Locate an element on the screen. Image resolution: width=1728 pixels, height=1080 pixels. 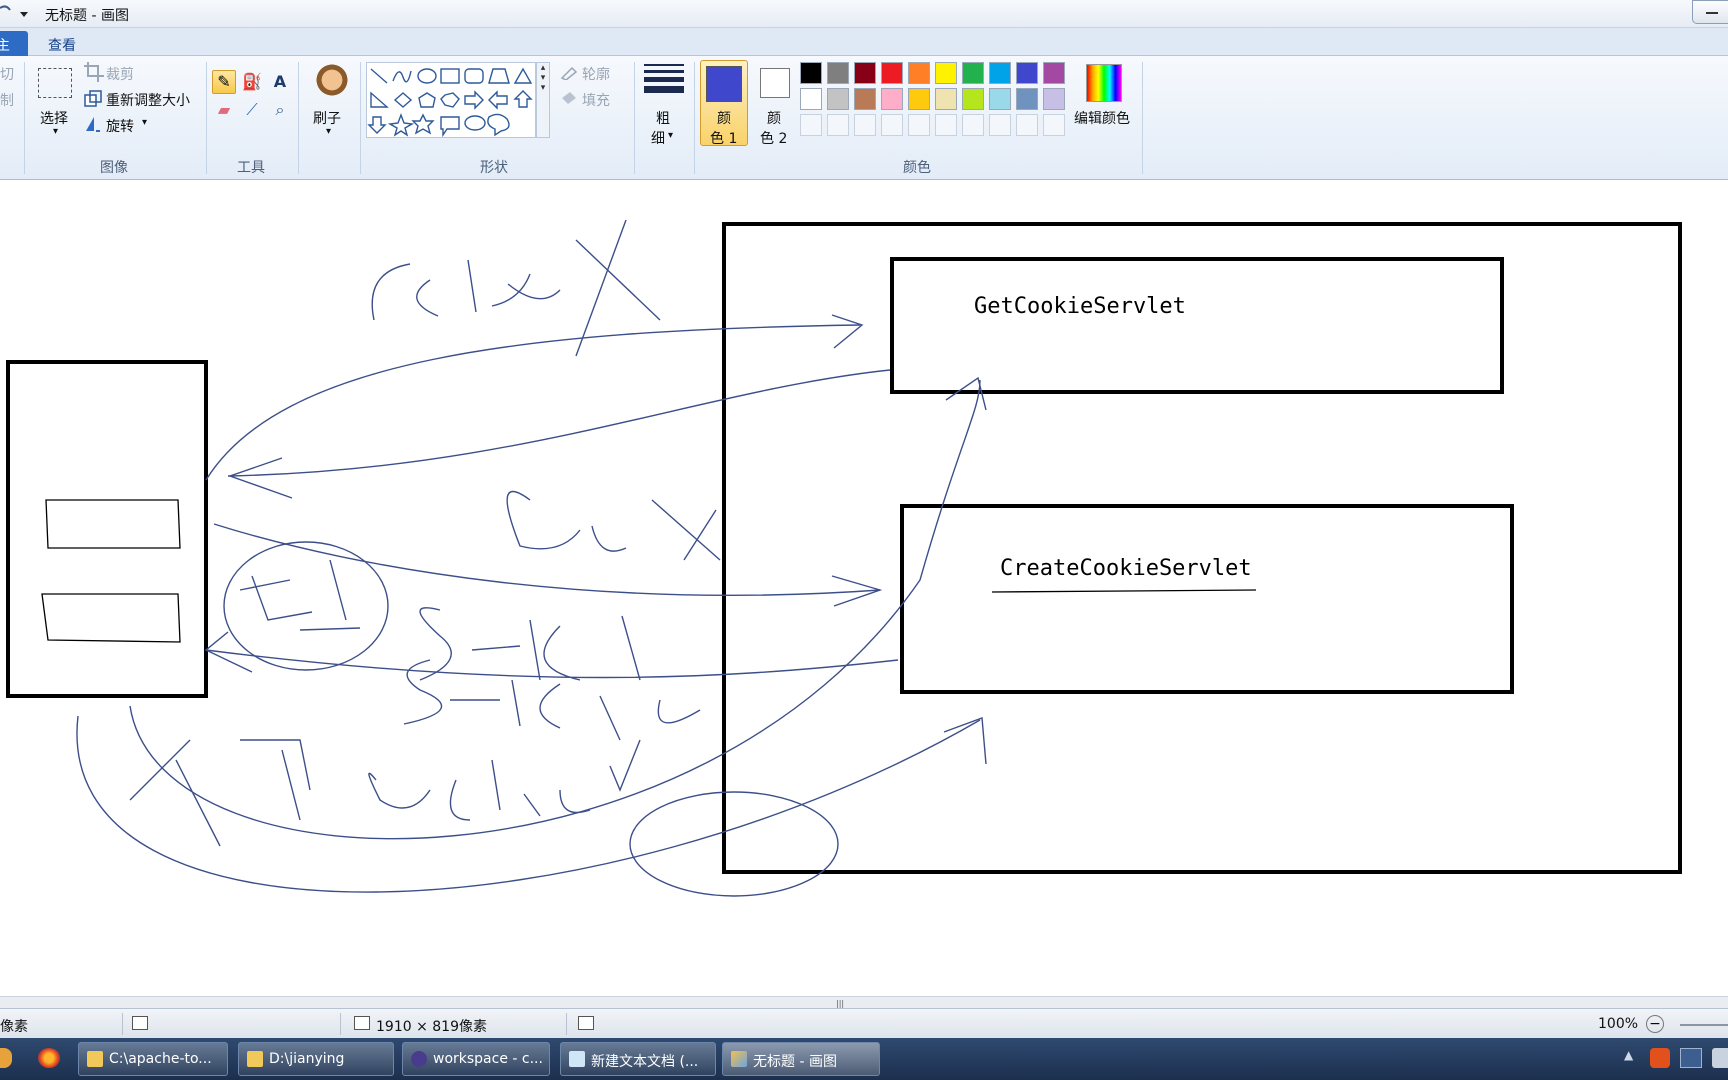
color2-label-b: 色 2 is located at coordinates (773, 138).